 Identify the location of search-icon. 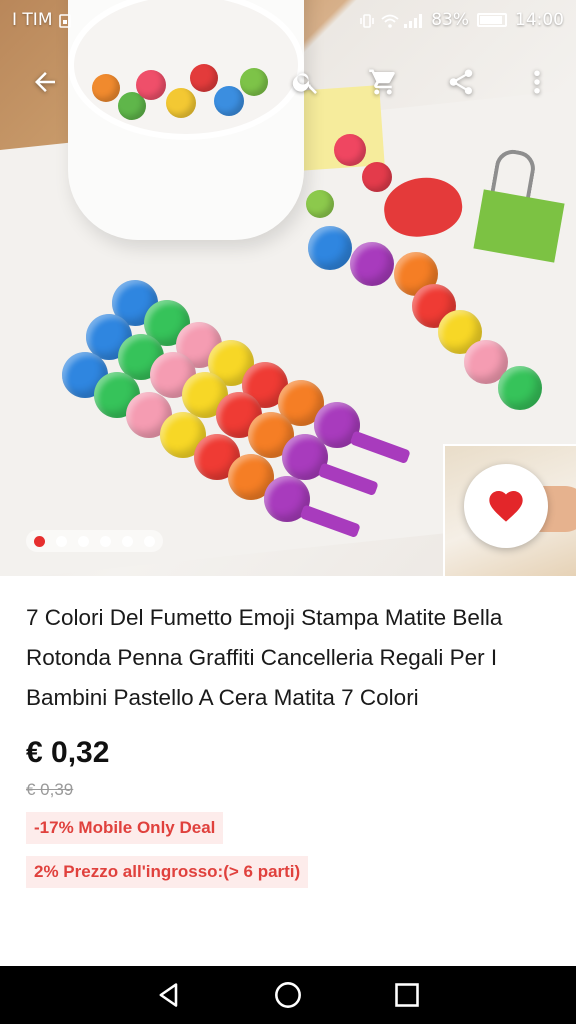
(304, 83).